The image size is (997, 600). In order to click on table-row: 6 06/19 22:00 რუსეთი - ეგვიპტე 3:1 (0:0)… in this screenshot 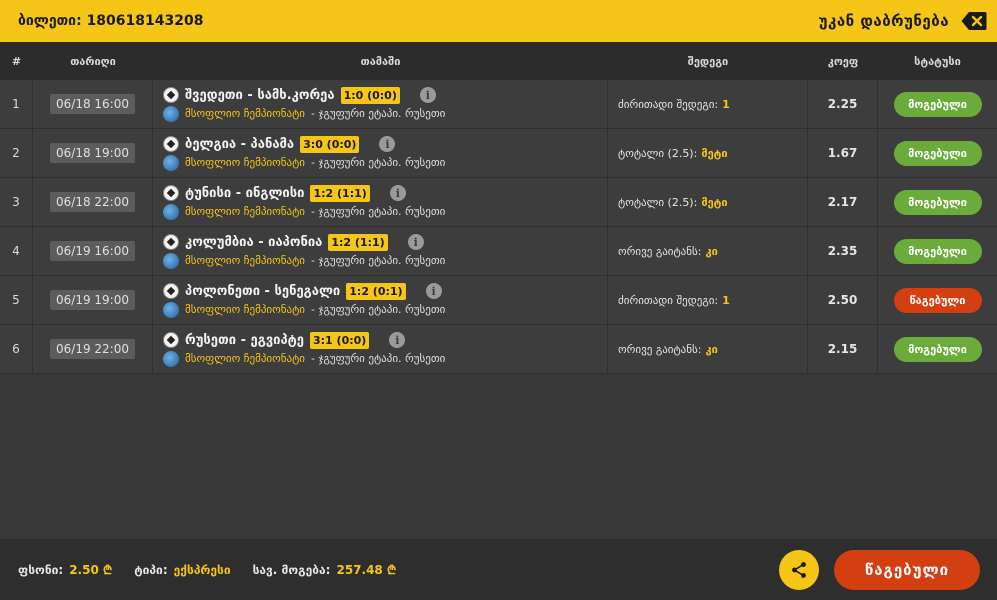, I will do `click(498, 349)`.